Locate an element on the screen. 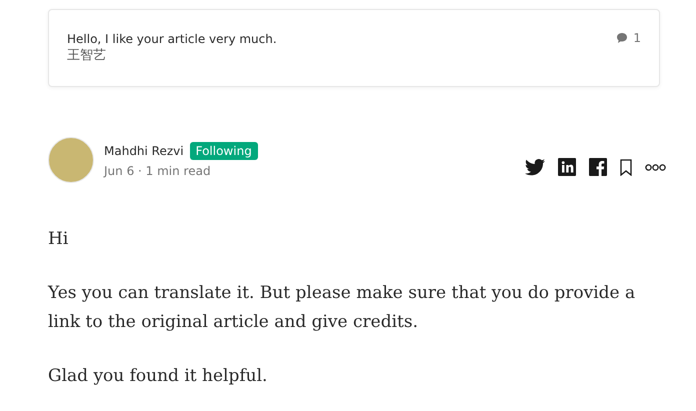  response-count: 1 is located at coordinates (637, 38).